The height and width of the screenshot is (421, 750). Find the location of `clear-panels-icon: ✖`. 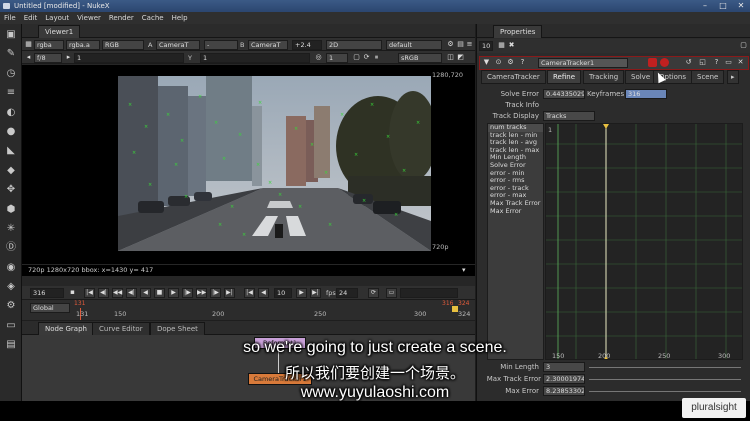

clear-panels-icon: ✖ is located at coordinates (511, 45).